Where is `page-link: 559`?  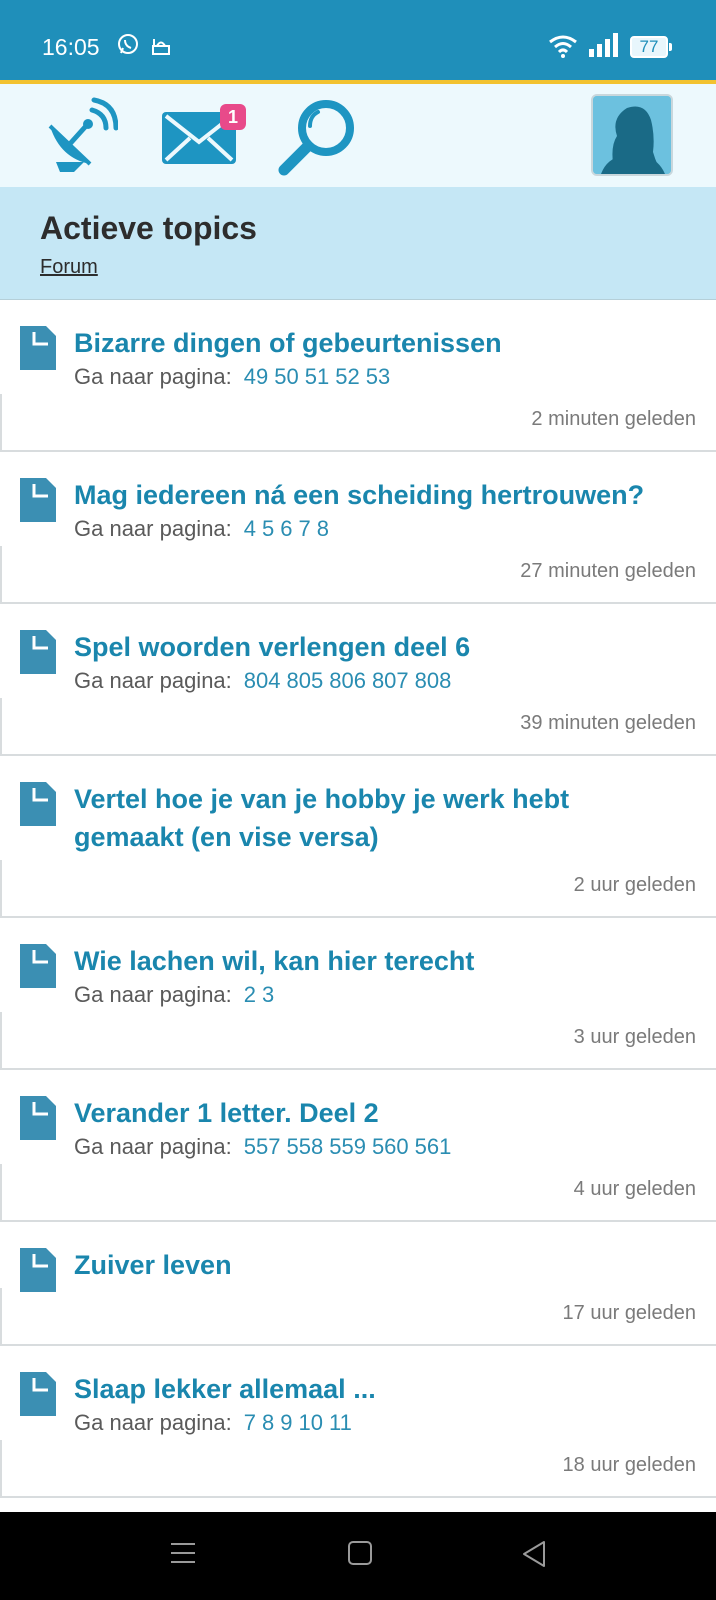
page-link: 559 is located at coordinates (347, 1146).